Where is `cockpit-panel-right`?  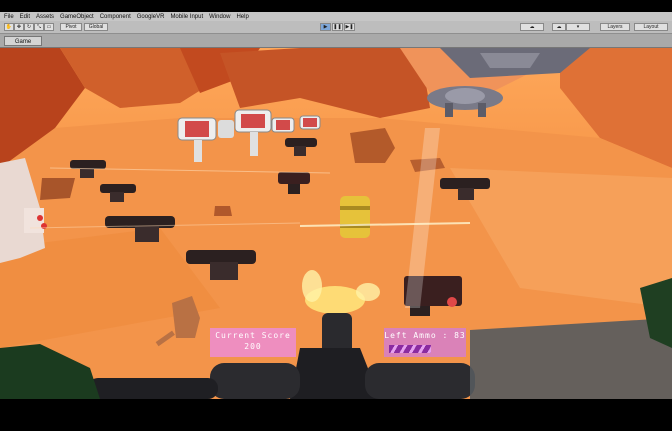 cockpit-panel-right is located at coordinates (571, 358).